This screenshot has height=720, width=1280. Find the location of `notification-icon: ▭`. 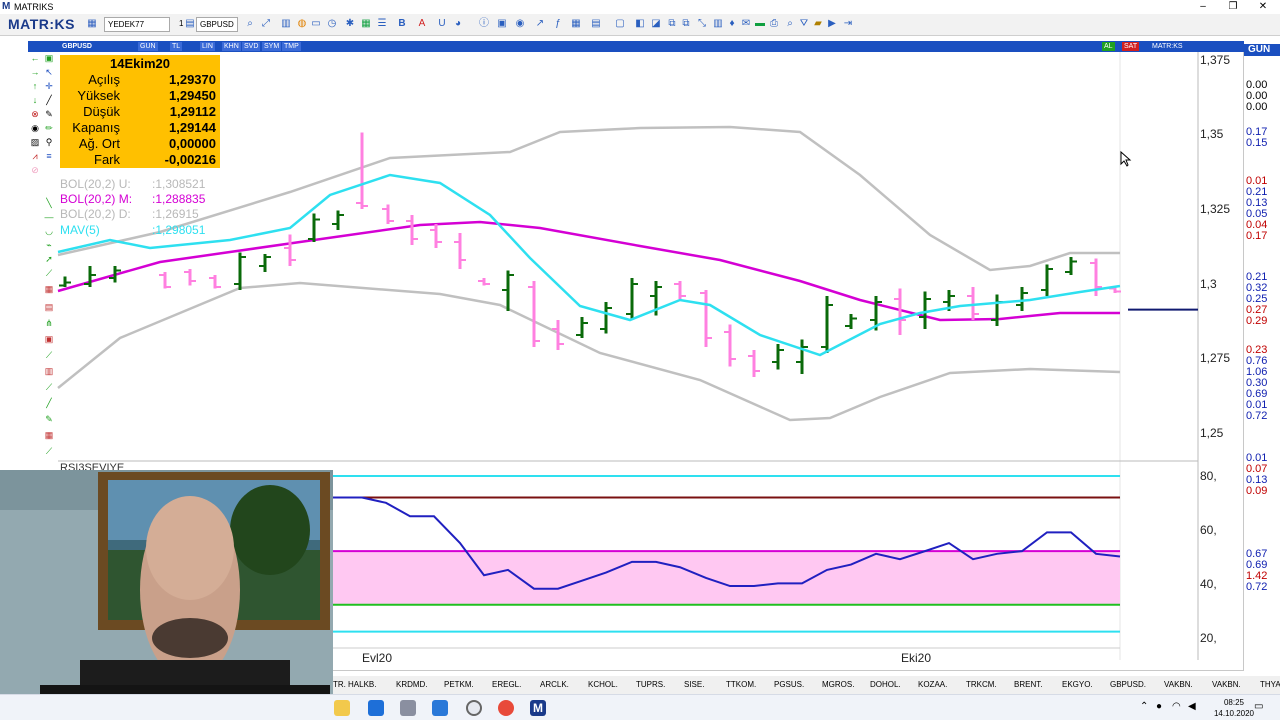

notification-icon: ▭ is located at coordinates (1258, 706).